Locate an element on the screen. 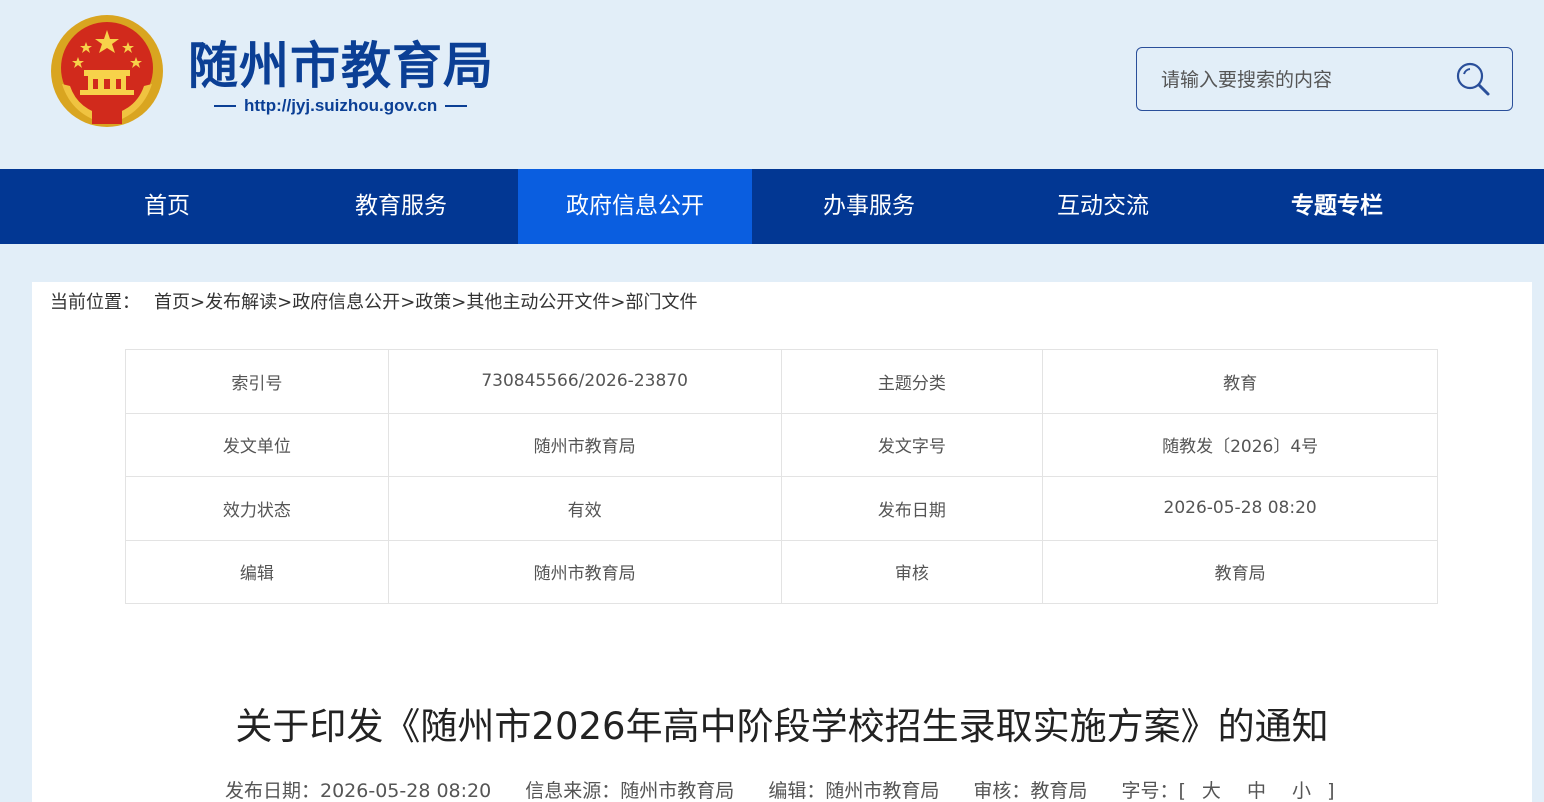 This screenshot has height=802, width=1544. meta-key: 发文字号 is located at coordinates (912, 444).